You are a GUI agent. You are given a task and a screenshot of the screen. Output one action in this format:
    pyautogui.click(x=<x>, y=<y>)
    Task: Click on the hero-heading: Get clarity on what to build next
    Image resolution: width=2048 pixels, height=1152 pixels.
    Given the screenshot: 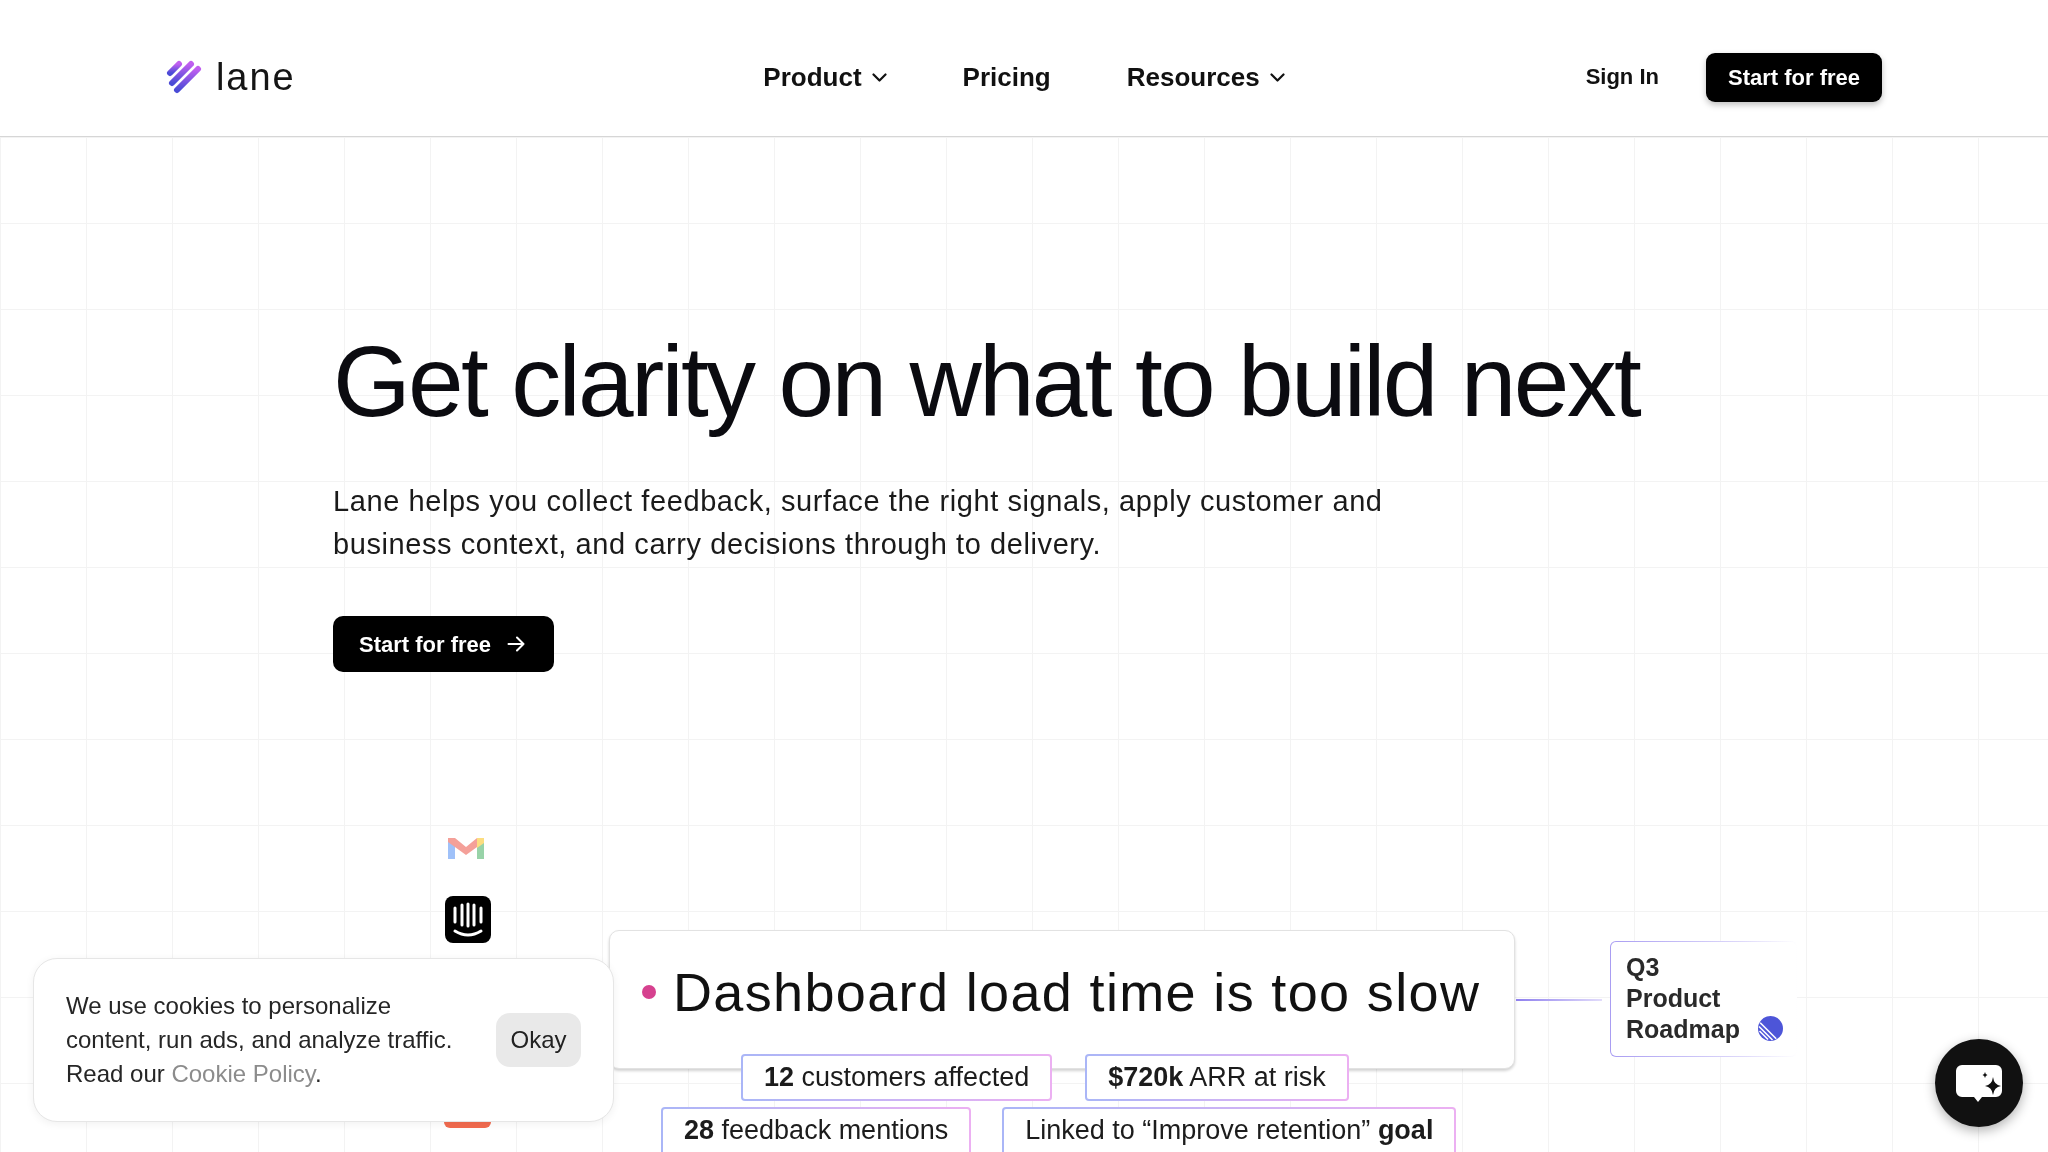 What is the action you would take?
    pyautogui.click(x=986, y=381)
    